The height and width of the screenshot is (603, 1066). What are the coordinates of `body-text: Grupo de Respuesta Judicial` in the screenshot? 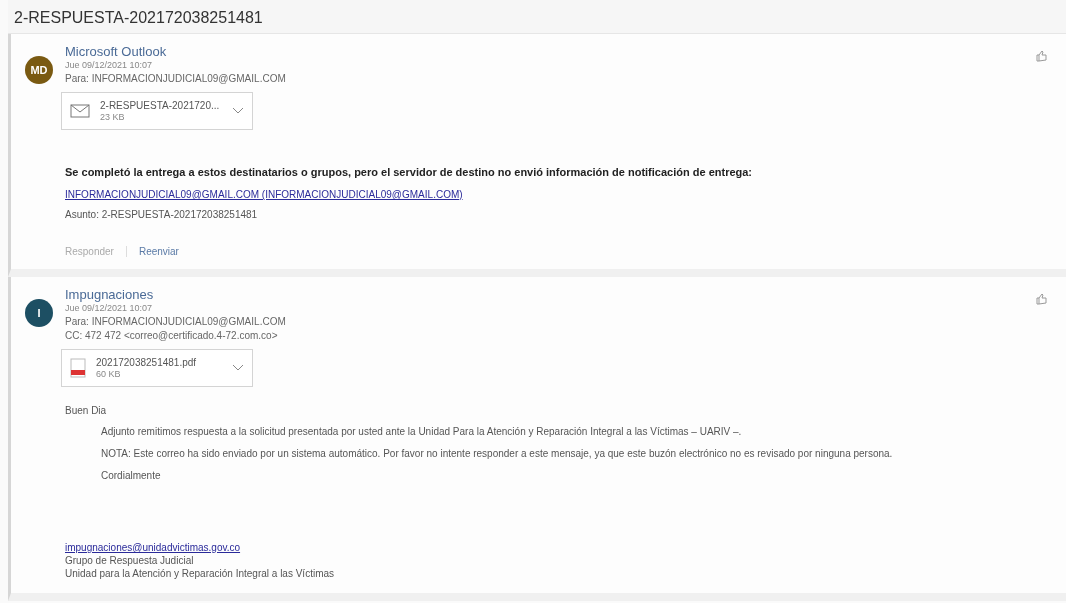 It's located at (130, 560).